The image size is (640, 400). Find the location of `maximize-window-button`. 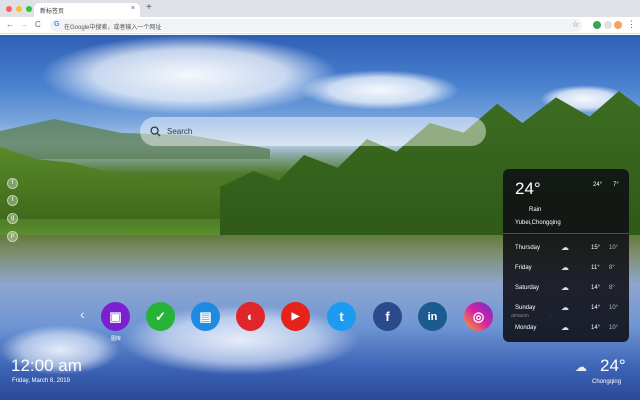

maximize-window-button is located at coordinates (29, 9).